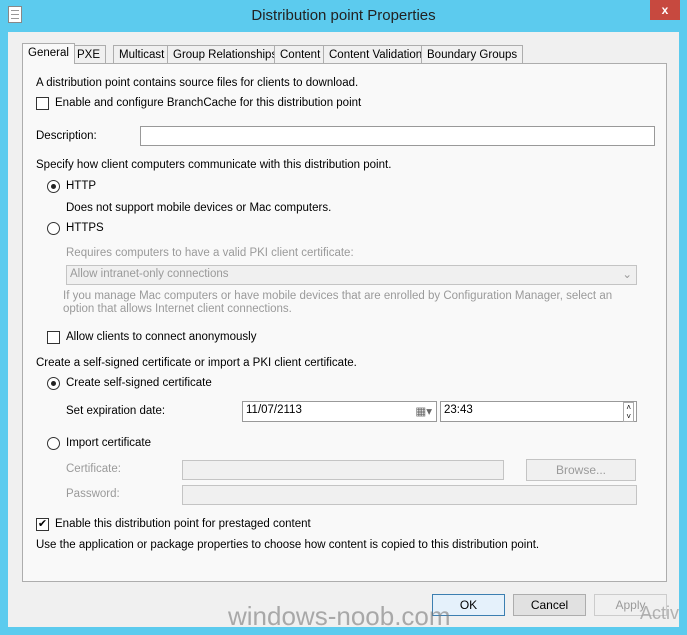 This screenshot has height=635, width=687. What do you see at coordinates (81, 186) in the screenshot?
I see `http-label: HTTP` at bounding box center [81, 186].